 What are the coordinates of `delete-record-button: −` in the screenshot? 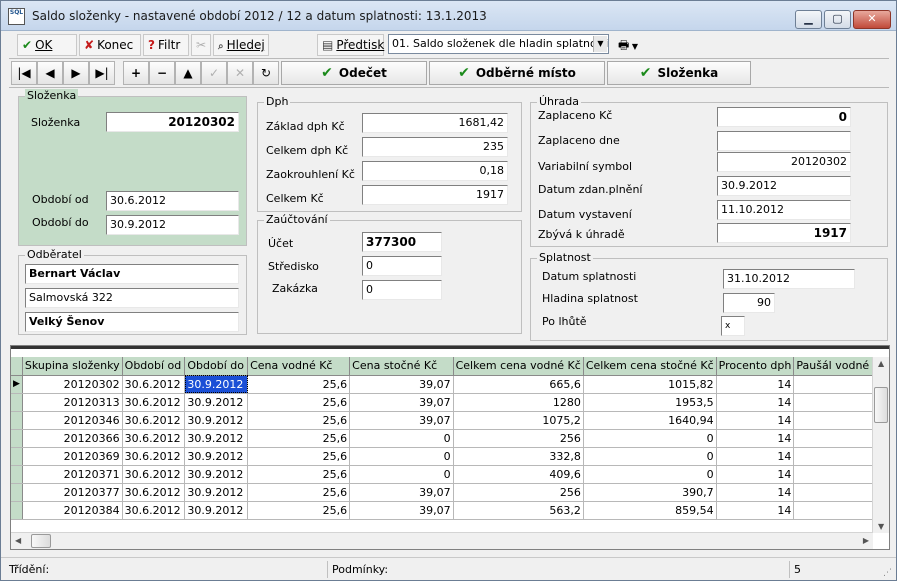 It's located at (162, 73).